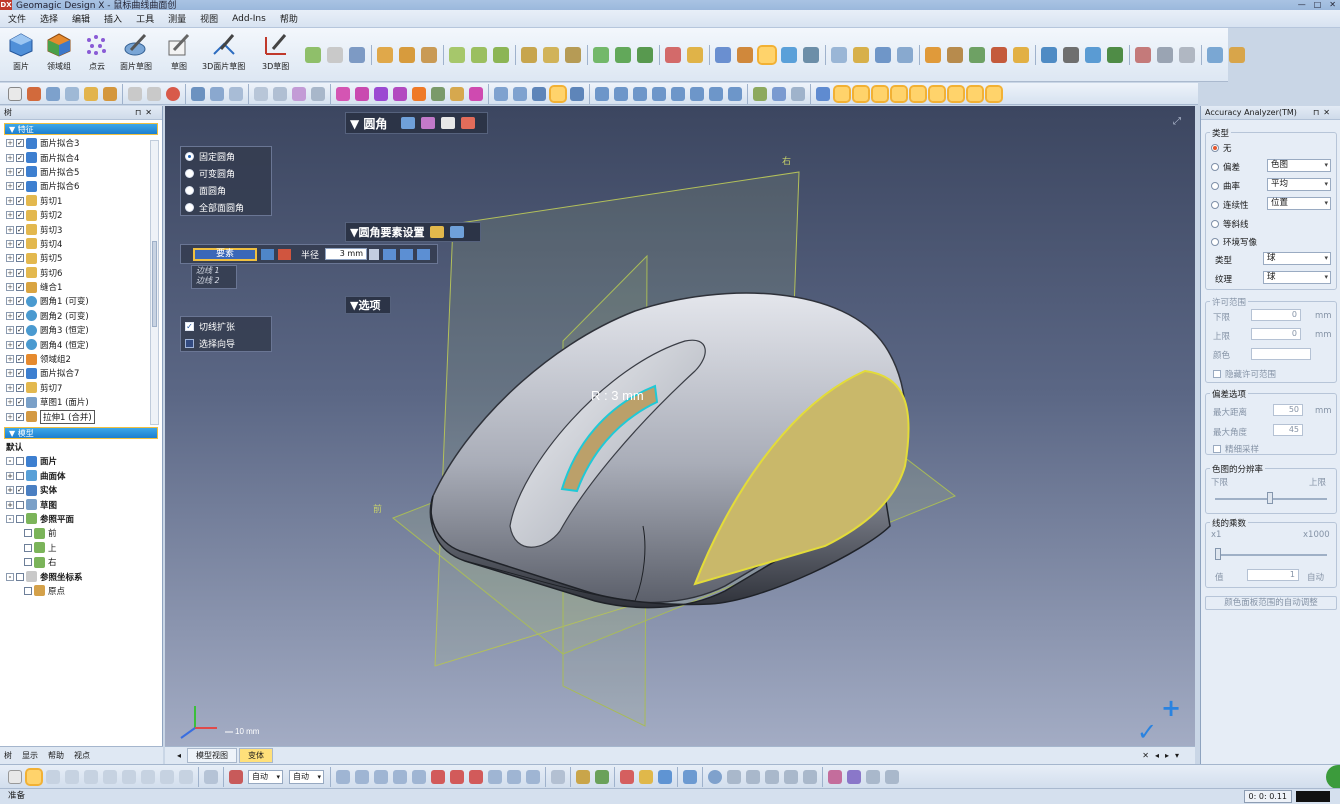 The height and width of the screenshot is (804, 1340). I want to click on resolution-slider-thumb, so click(1270, 498).